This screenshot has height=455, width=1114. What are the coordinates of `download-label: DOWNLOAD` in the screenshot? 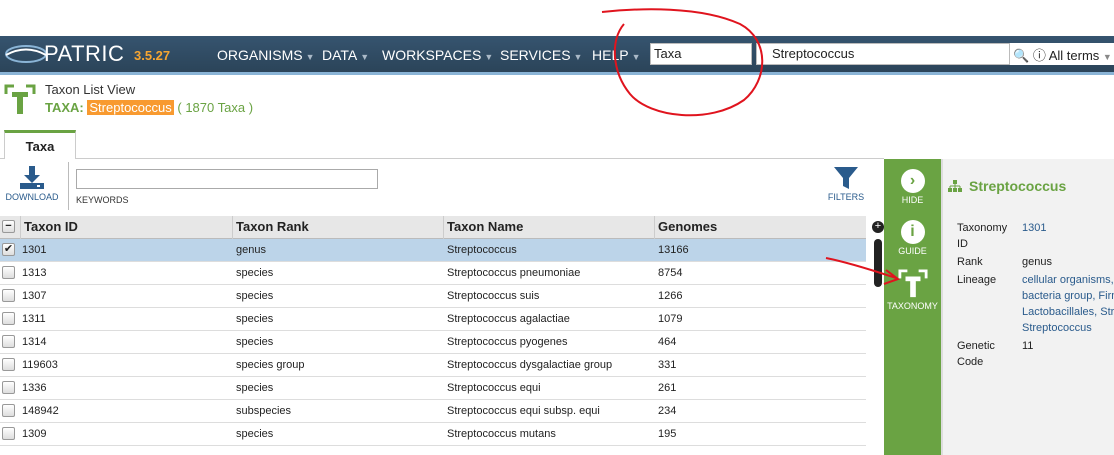 It's located at (32, 197).